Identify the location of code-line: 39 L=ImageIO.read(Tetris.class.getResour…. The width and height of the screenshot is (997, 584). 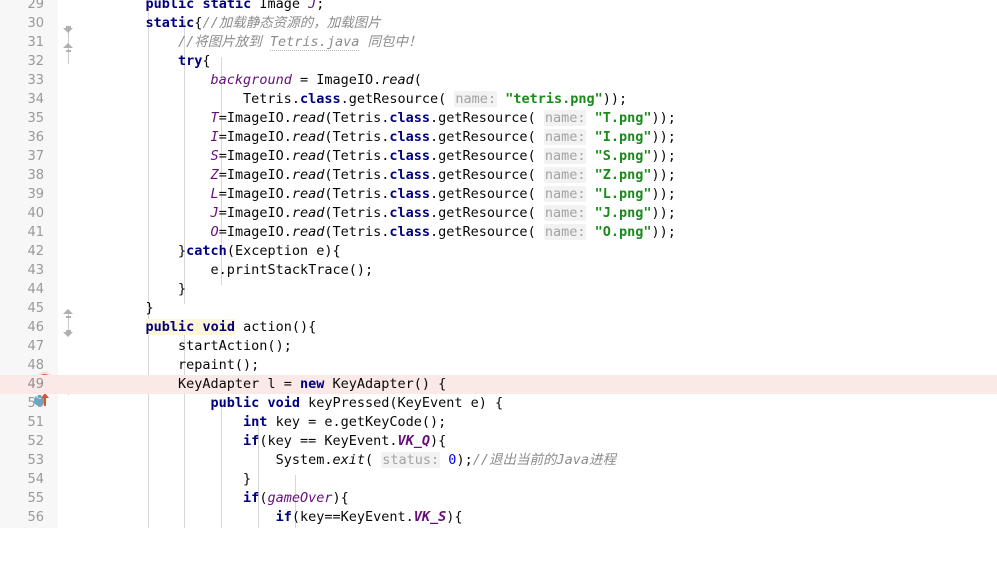
(498, 194).